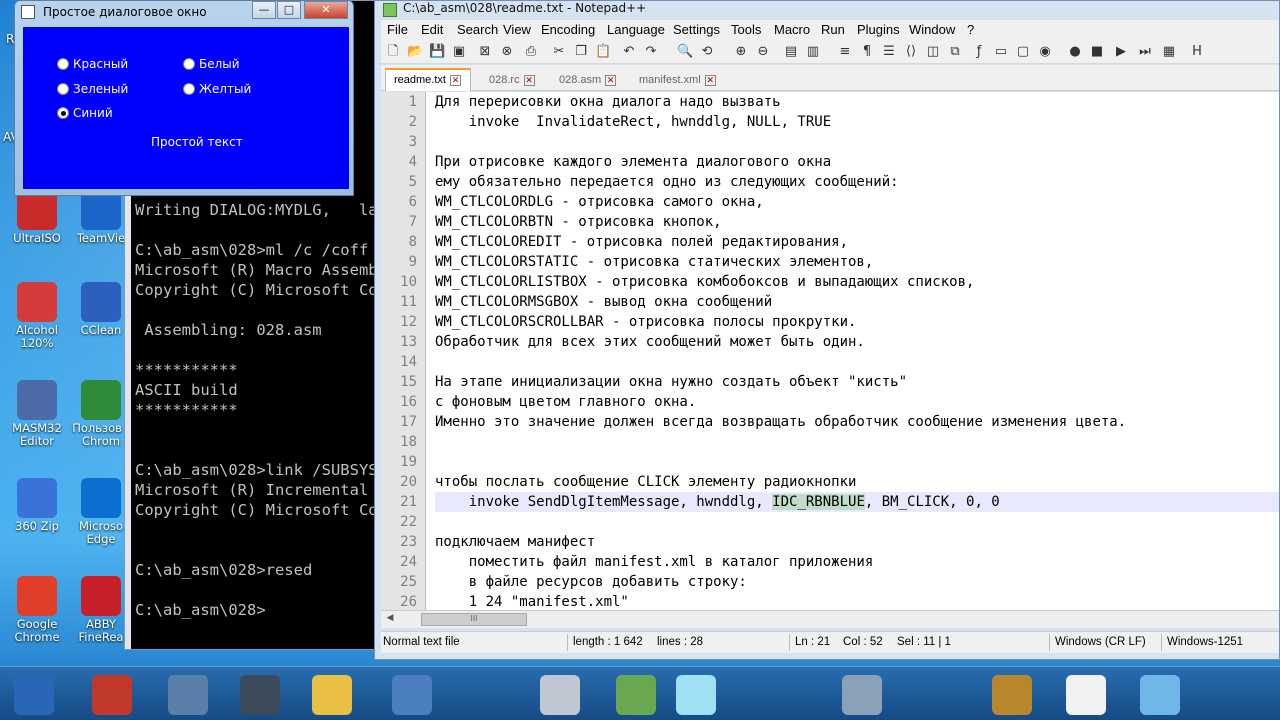 This screenshot has height=720, width=1280. I want to click on close-file-icon: ⊠, so click(485, 52).